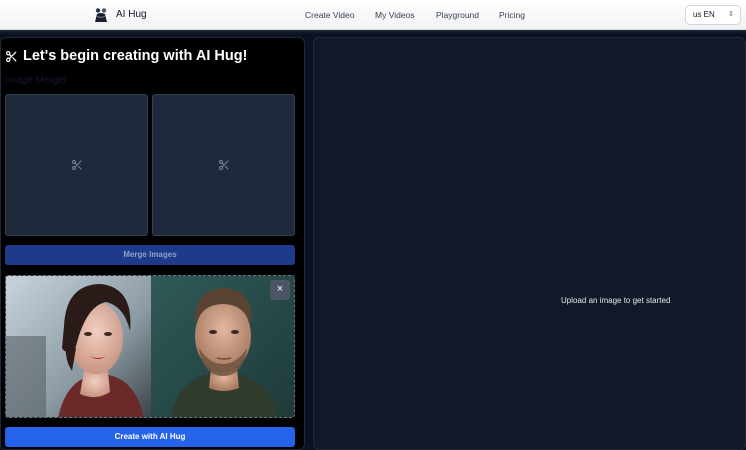 This screenshot has height=450, width=746. Describe the element at coordinates (329, 15) in the screenshot. I see `nav-create-video: Create Video` at that location.